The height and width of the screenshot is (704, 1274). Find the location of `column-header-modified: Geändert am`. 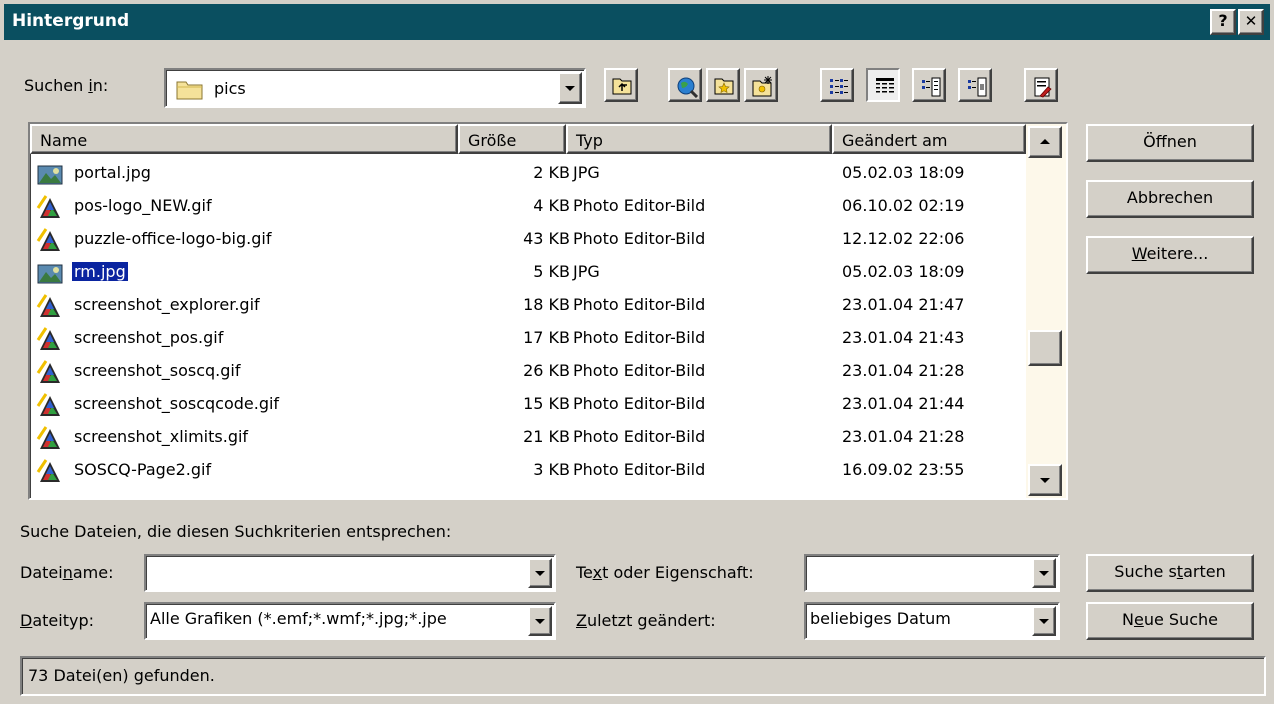

column-header-modified: Geändert am is located at coordinates (929, 139).